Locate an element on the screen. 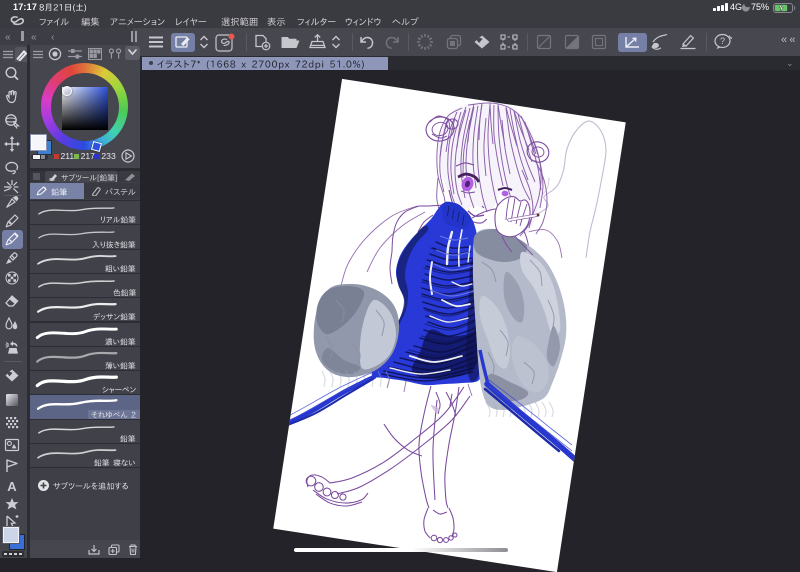 The image size is (800, 572). svg-text: A is located at coordinates (12, 486).